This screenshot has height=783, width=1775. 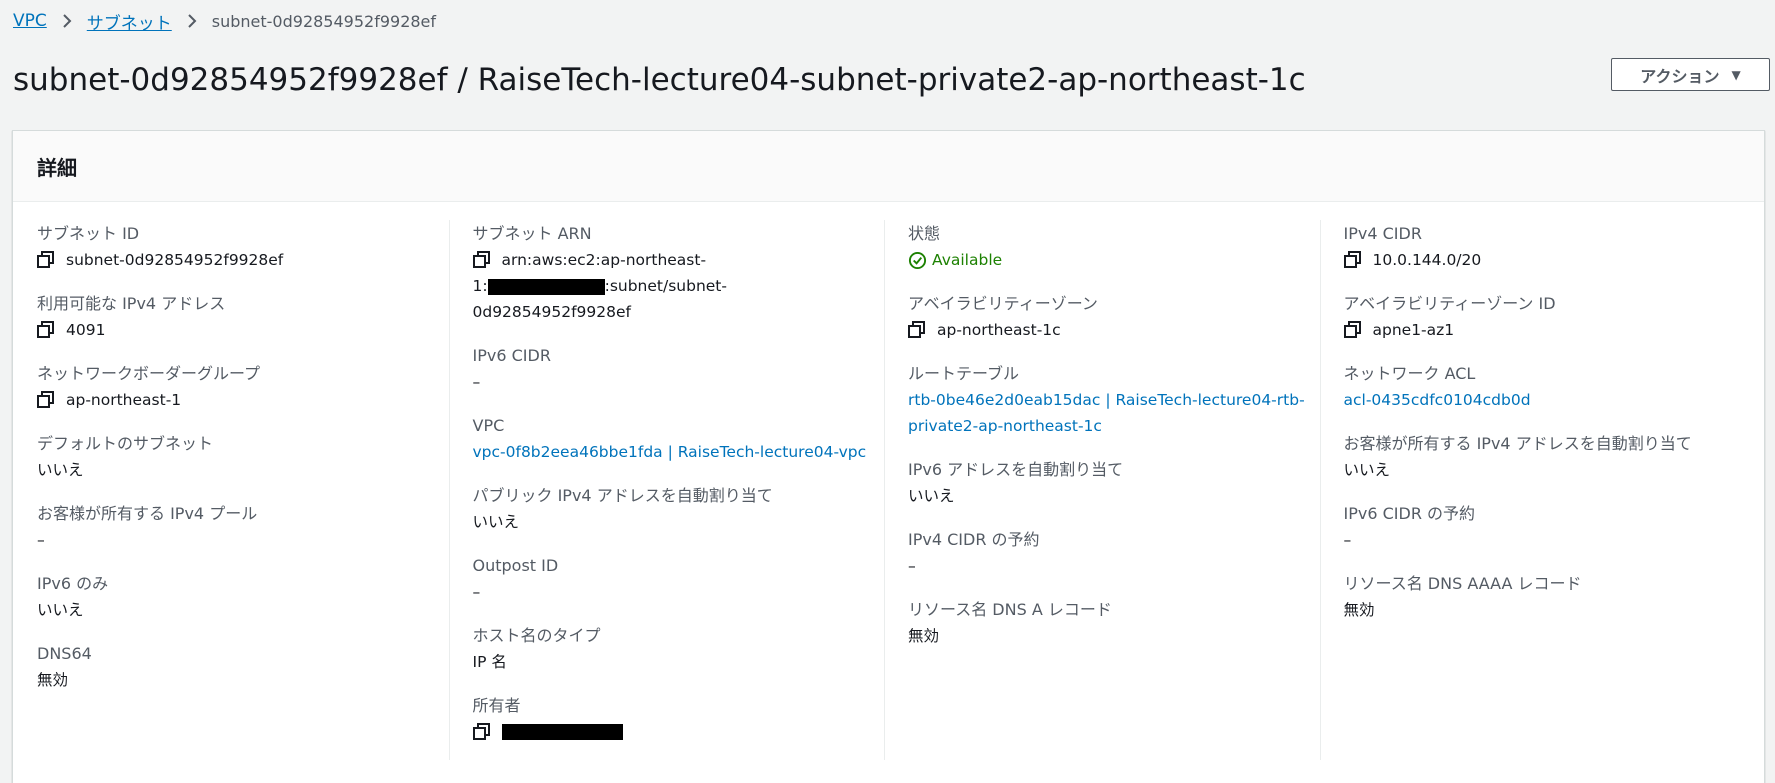 What do you see at coordinates (129, 21) in the screenshot?
I see `breadcrumb-subnets-link: サブネット` at bounding box center [129, 21].